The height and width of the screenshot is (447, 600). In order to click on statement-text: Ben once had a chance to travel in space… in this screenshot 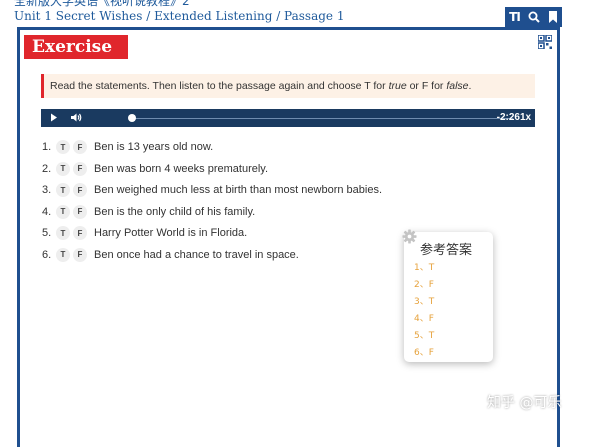, I will do `click(196, 254)`.